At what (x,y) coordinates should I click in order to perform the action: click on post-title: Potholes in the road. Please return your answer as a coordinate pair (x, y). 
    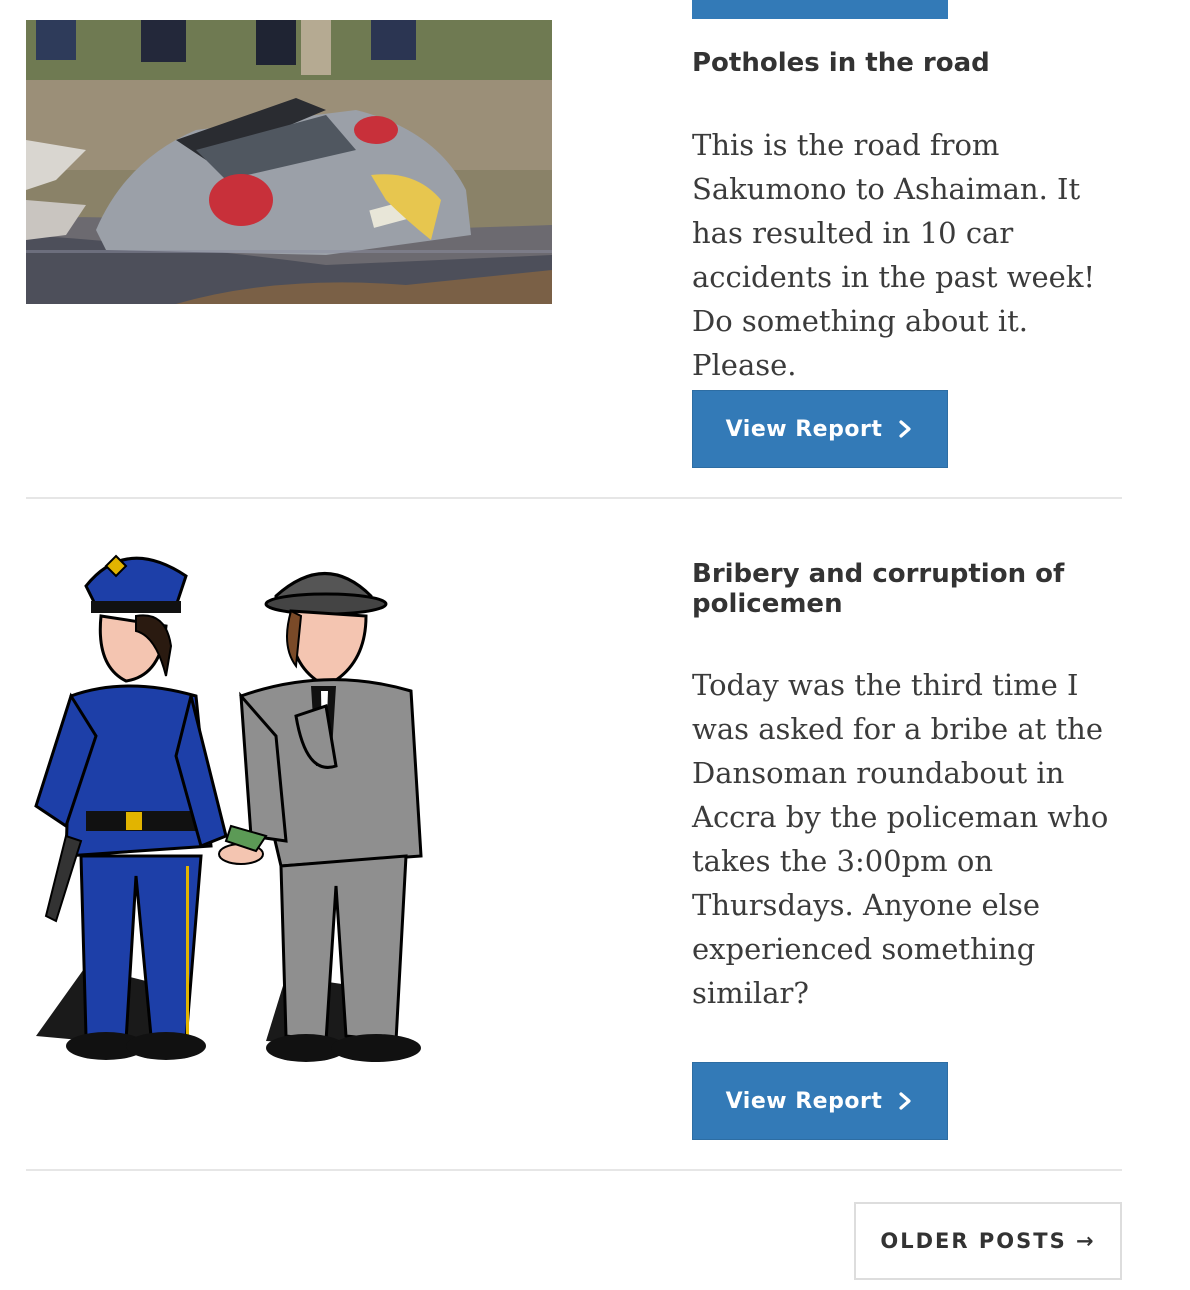
    Looking at the image, I should click on (912, 63).